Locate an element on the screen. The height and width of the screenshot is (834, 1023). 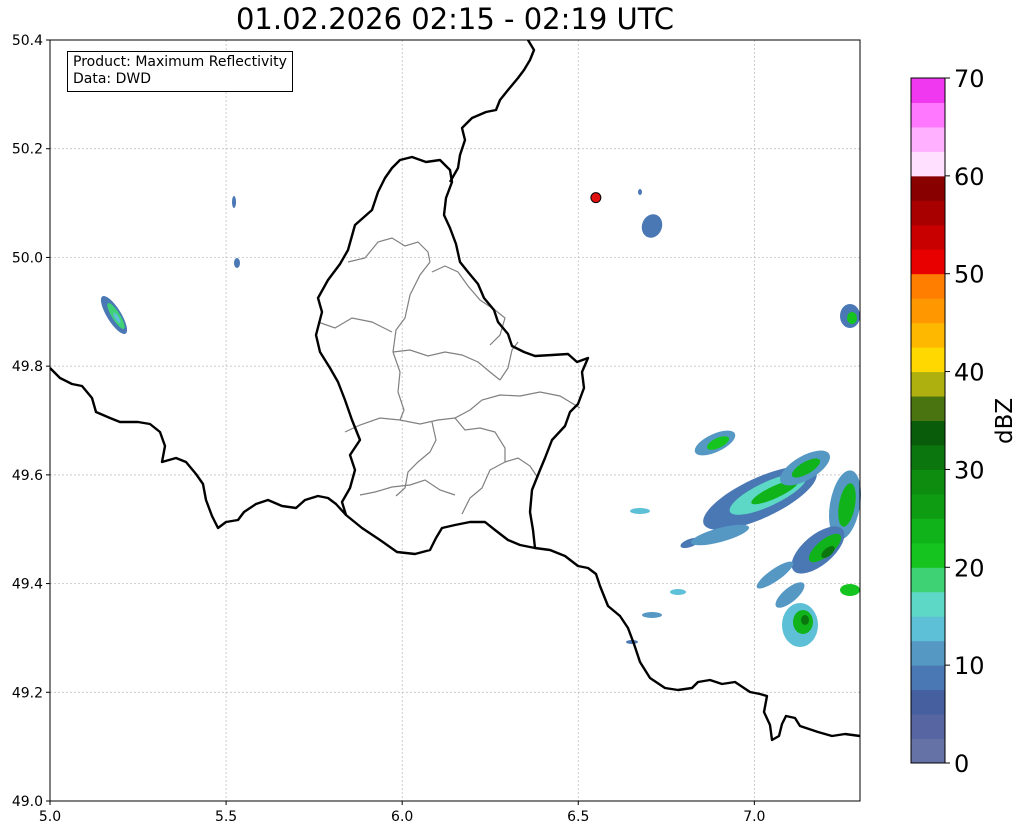
location-marker is located at coordinates (596, 198).